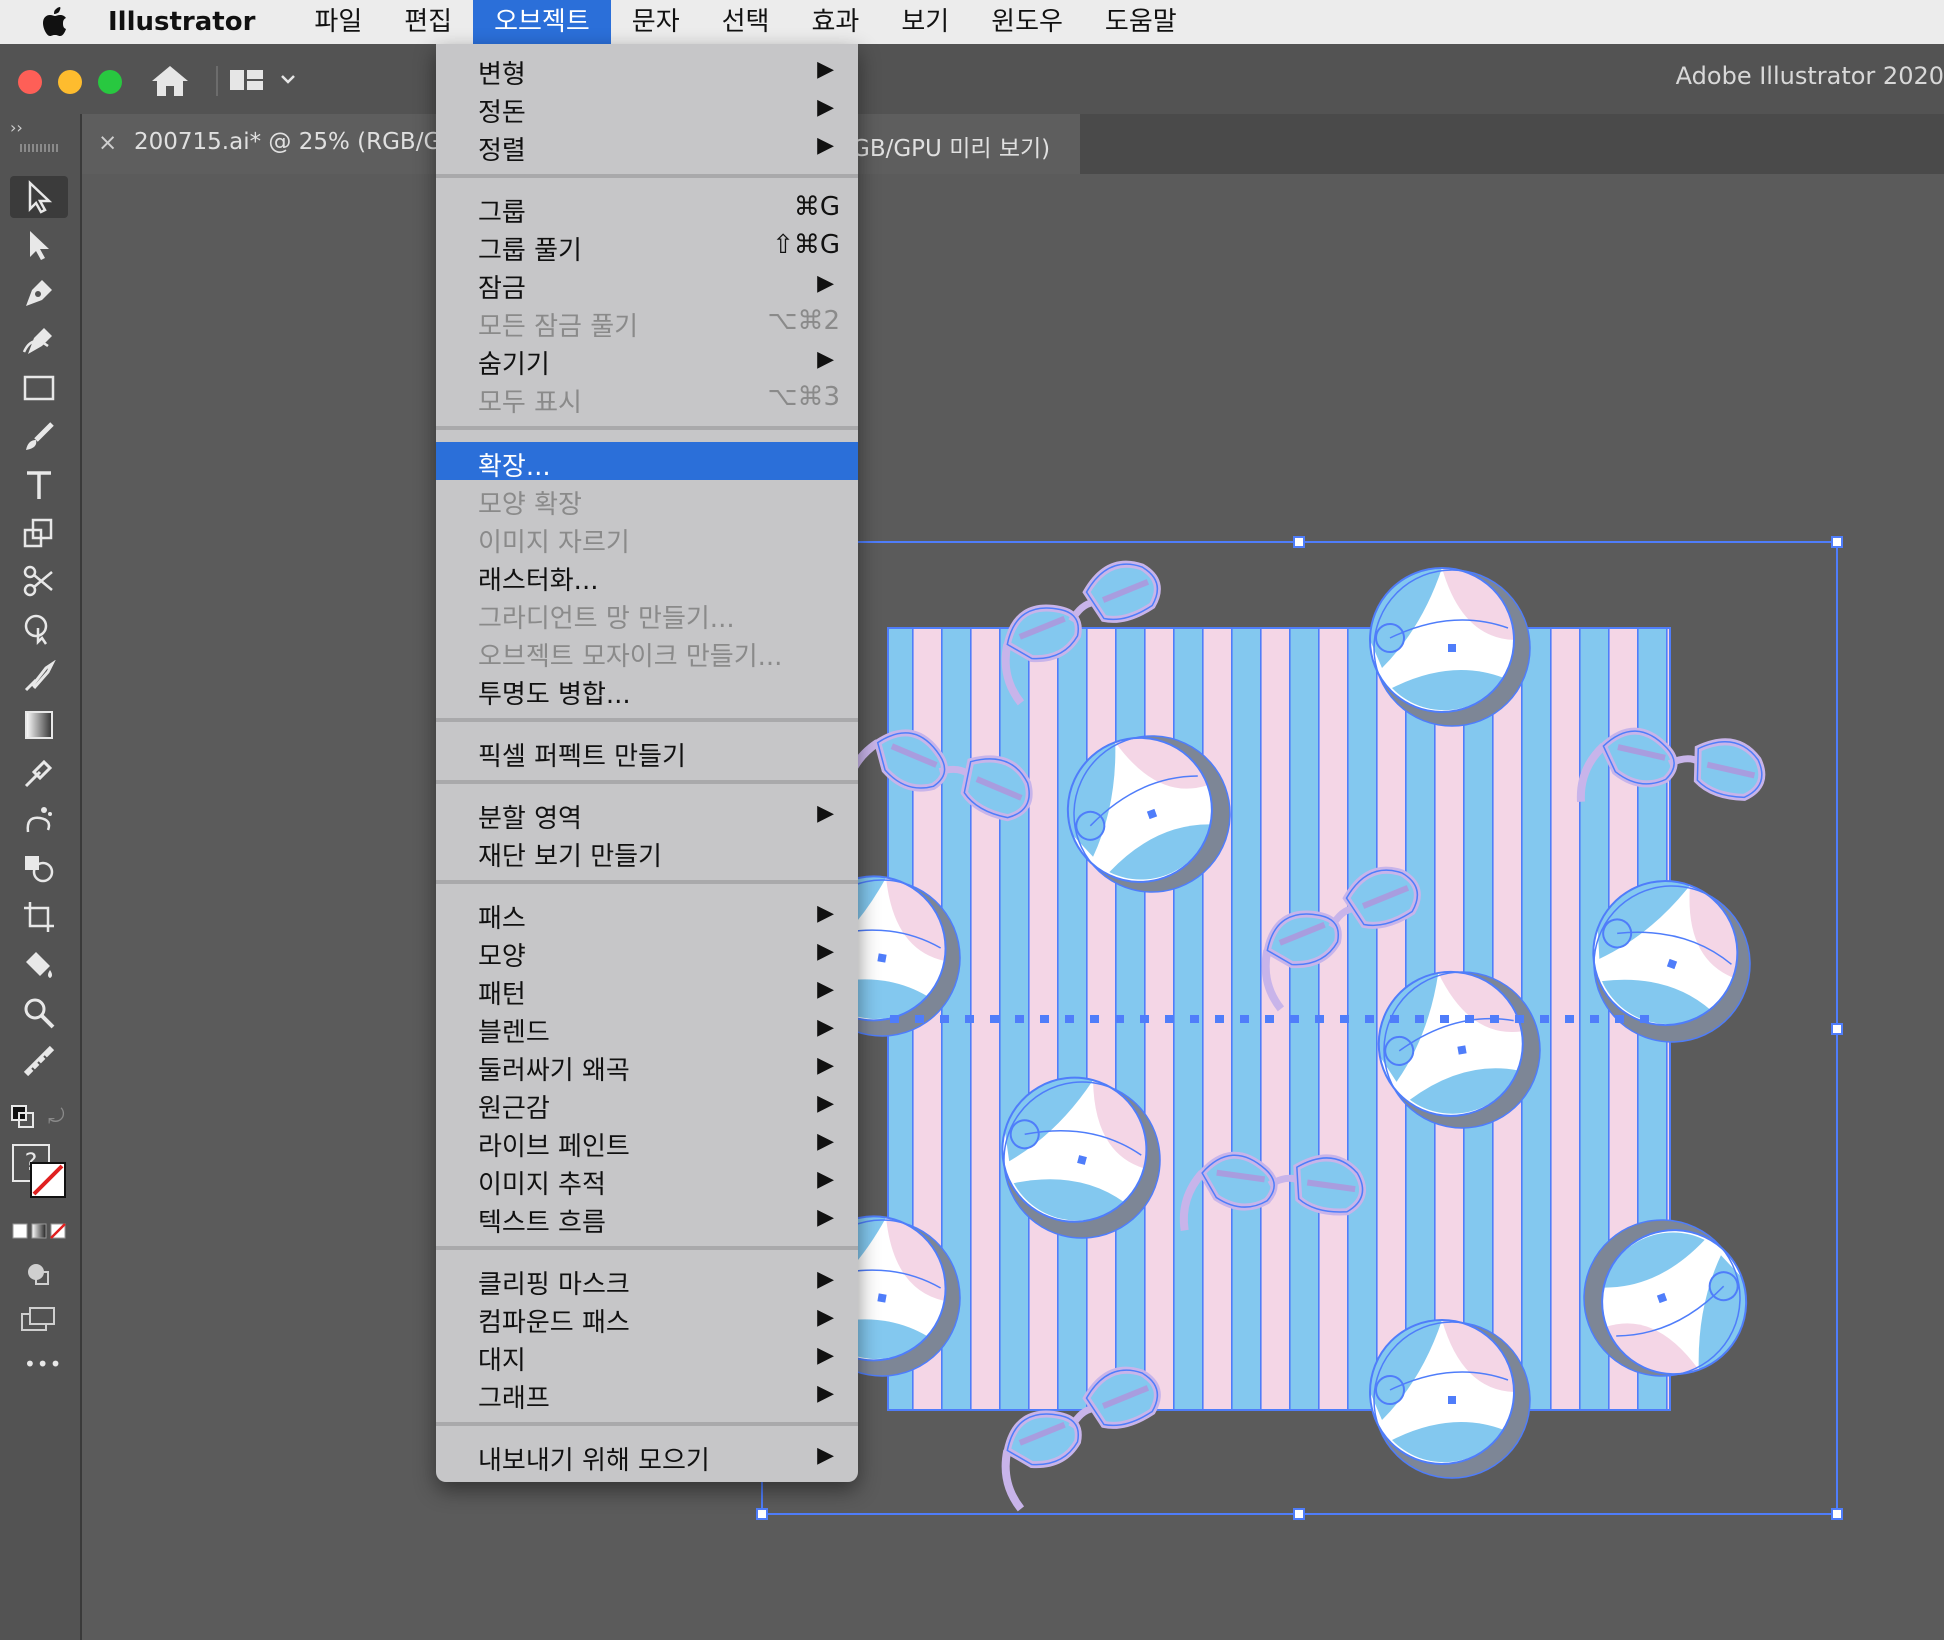 The height and width of the screenshot is (1640, 1944). Describe the element at coordinates (39, 293) in the screenshot. I see `pen-tool-icon` at that location.